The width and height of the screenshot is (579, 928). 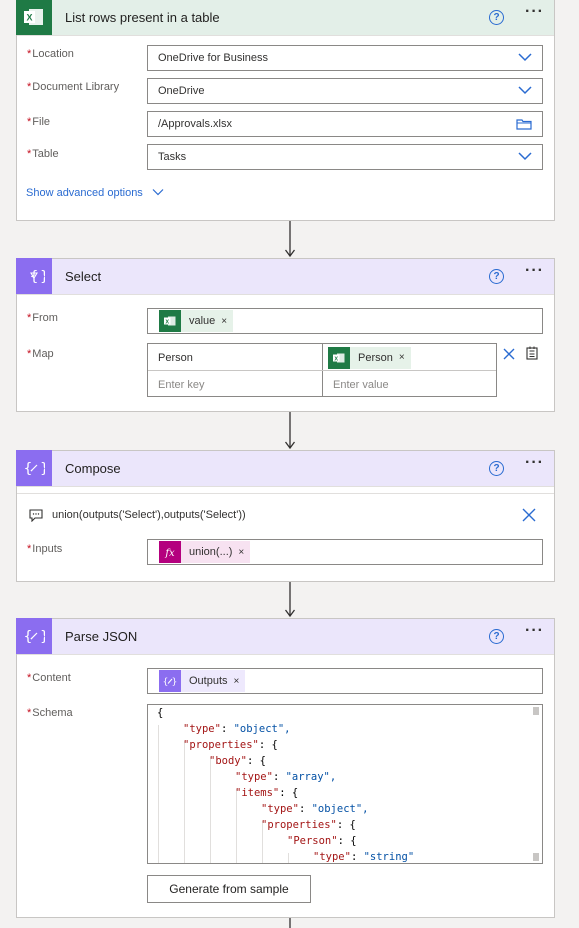 I want to click on location-label: *Location, so click(x=50, y=54).